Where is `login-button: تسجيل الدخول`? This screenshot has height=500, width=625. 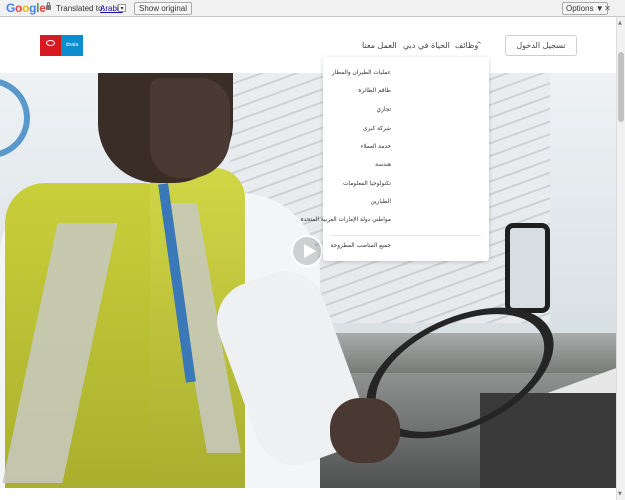
login-button: تسجيل الدخول is located at coordinates (541, 45).